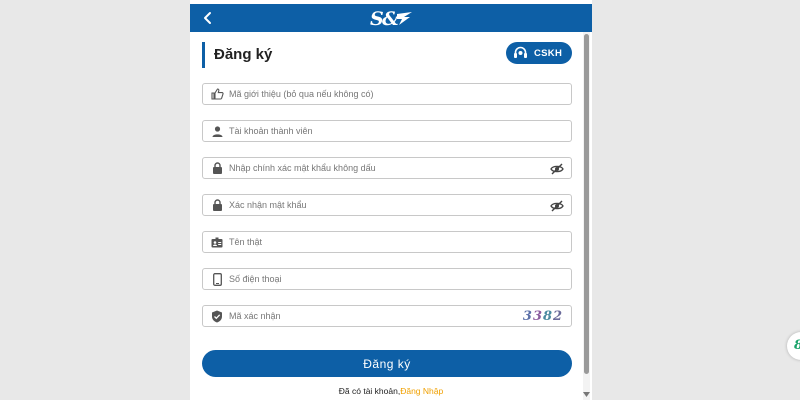 This screenshot has height=400, width=800. What do you see at coordinates (243, 54) in the screenshot?
I see `page-title: Đăng ký` at bounding box center [243, 54].